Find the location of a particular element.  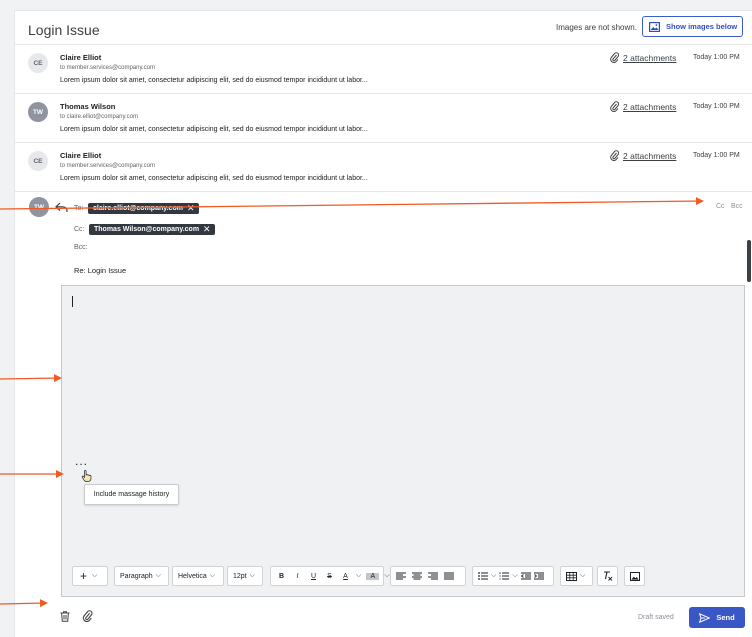

alignment-group is located at coordinates (428, 576).